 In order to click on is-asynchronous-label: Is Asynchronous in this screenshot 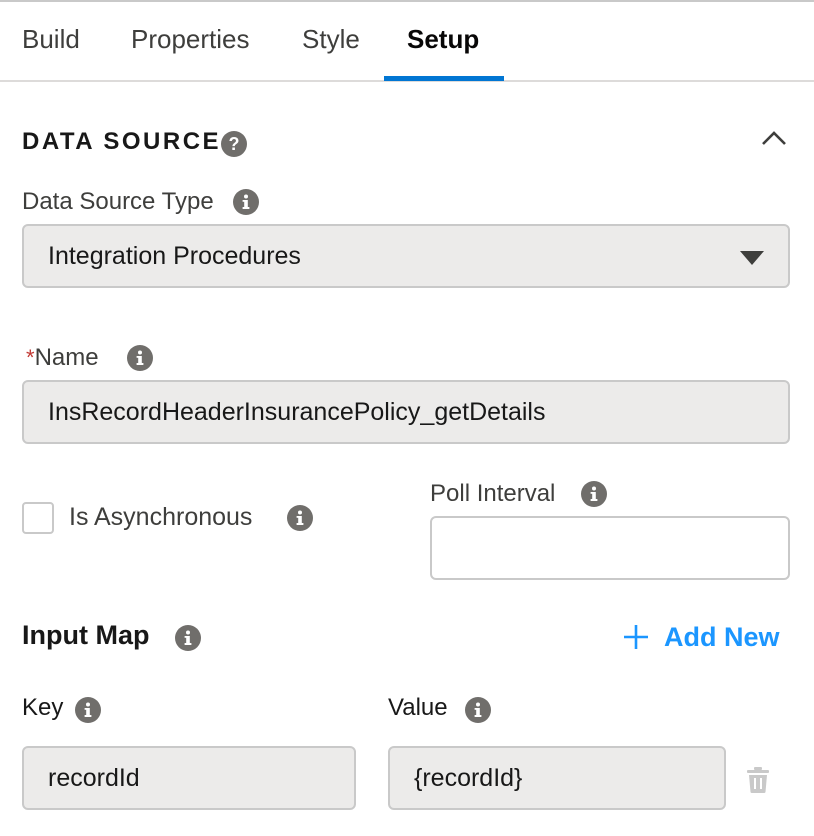, I will do `click(161, 517)`.